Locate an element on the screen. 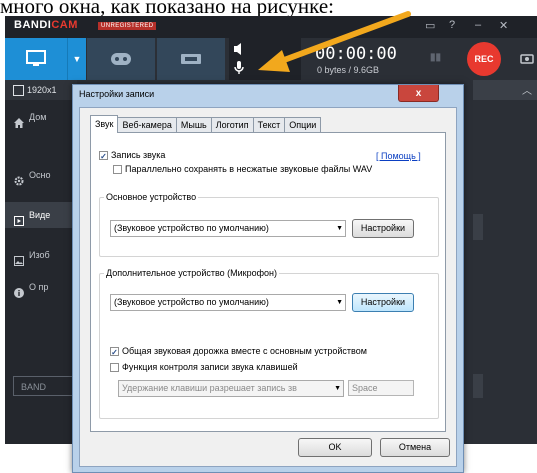 This screenshot has height=473, width=537. close-icon: x is located at coordinates (418, 93).